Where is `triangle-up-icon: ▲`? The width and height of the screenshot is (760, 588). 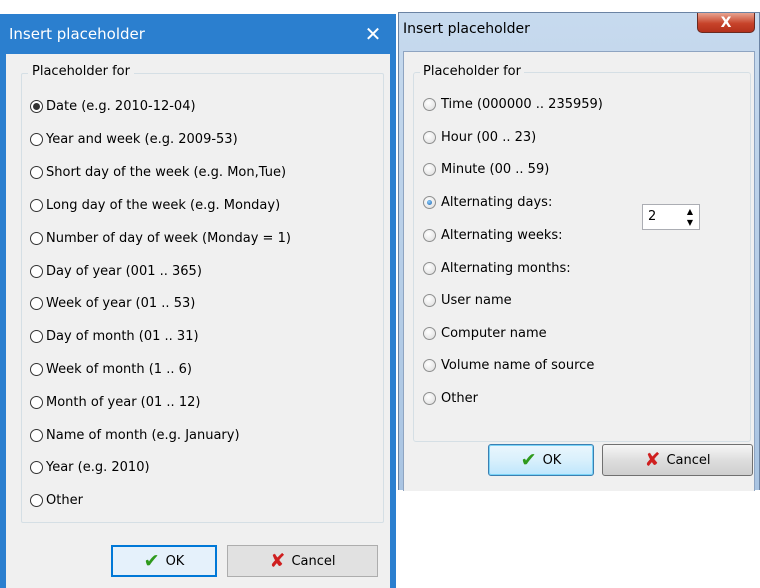 triangle-up-icon: ▲ is located at coordinates (690, 211).